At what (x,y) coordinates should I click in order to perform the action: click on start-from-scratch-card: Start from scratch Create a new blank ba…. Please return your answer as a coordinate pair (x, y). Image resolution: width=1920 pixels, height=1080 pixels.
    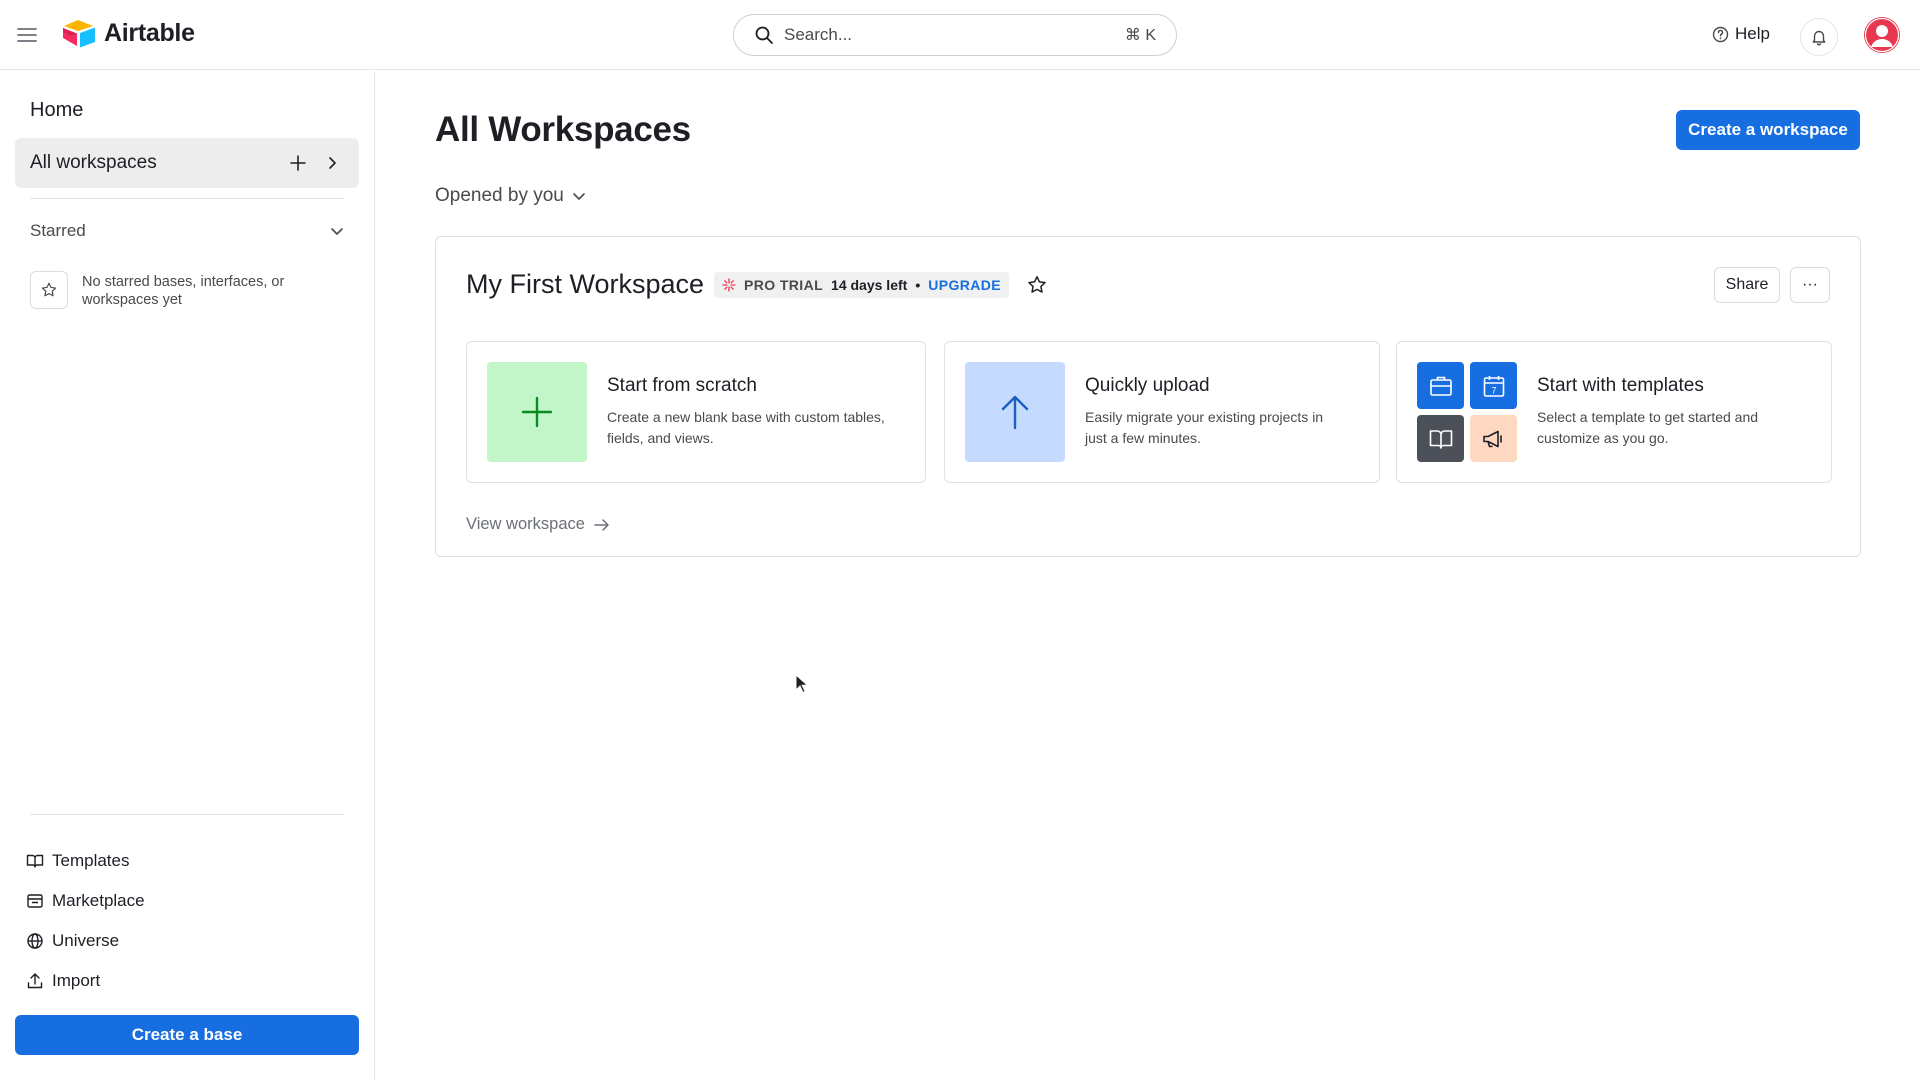
    Looking at the image, I should click on (696, 412).